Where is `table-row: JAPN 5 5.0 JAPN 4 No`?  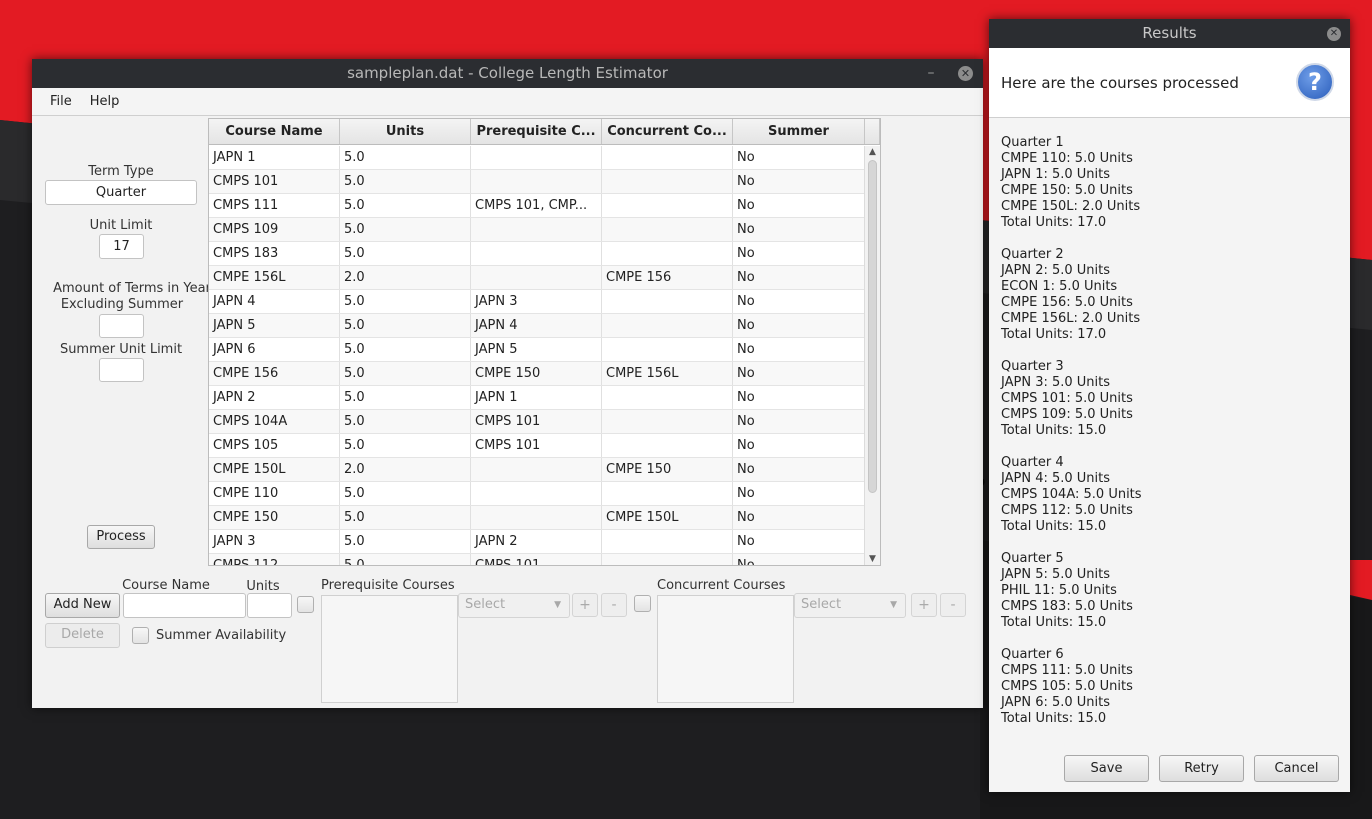
table-row: JAPN 5 5.0 JAPN 4 No is located at coordinates (537, 326).